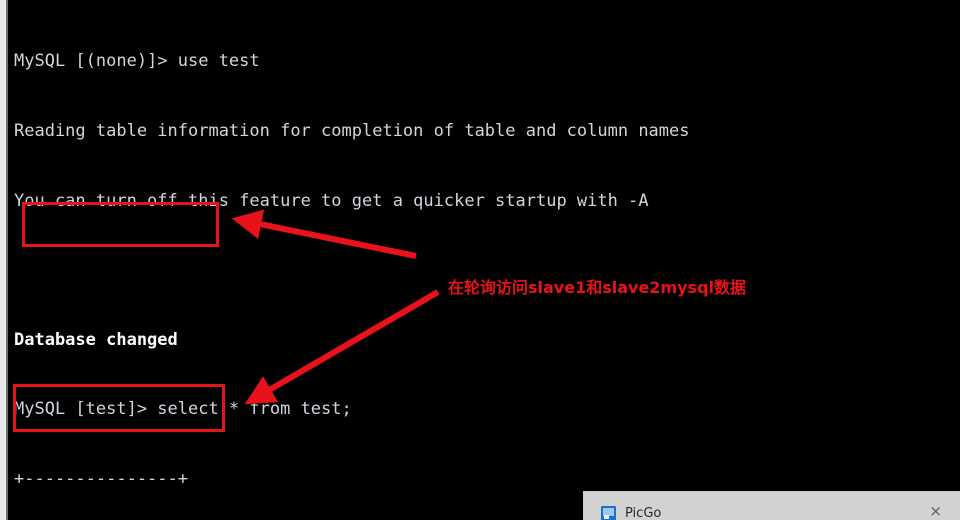 This screenshot has height=520, width=960. What do you see at coordinates (101, 478) in the screenshot?
I see `terminal-line: +---------------+` at bounding box center [101, 478].